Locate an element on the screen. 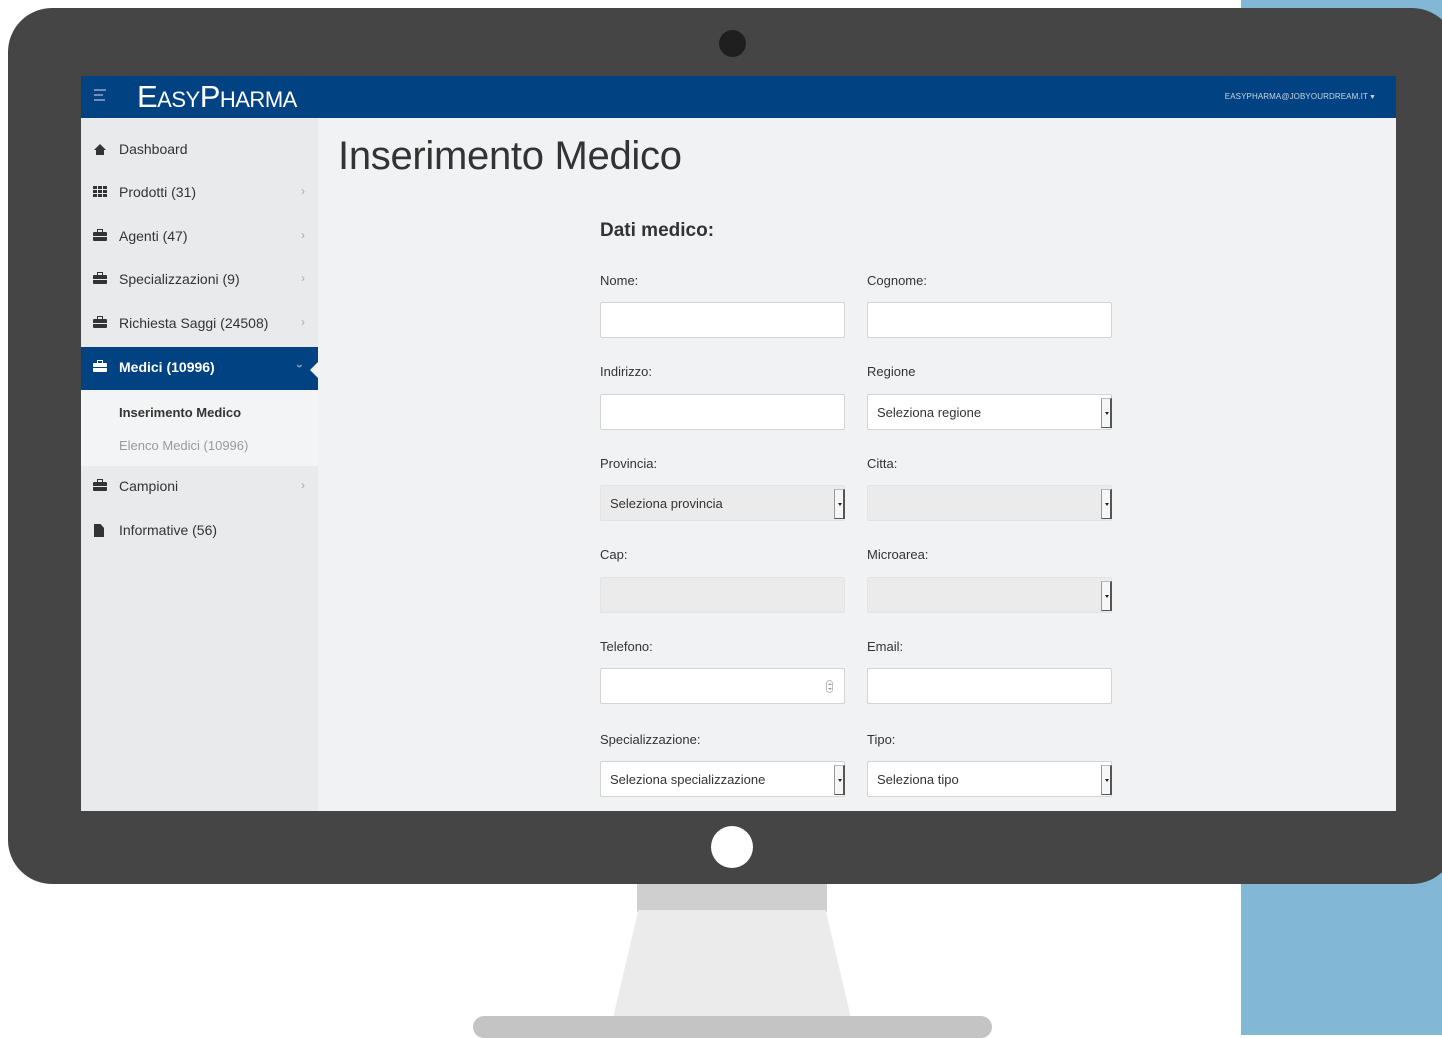 The height and width of the screenshot is (1038, 1442). provincia-select: Seleziona provincia is located at coordinates (722, 503).